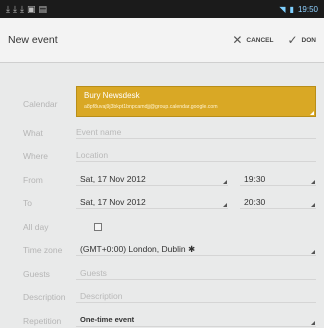  I want to click on battery-icon: ▮, so click(291, 9).